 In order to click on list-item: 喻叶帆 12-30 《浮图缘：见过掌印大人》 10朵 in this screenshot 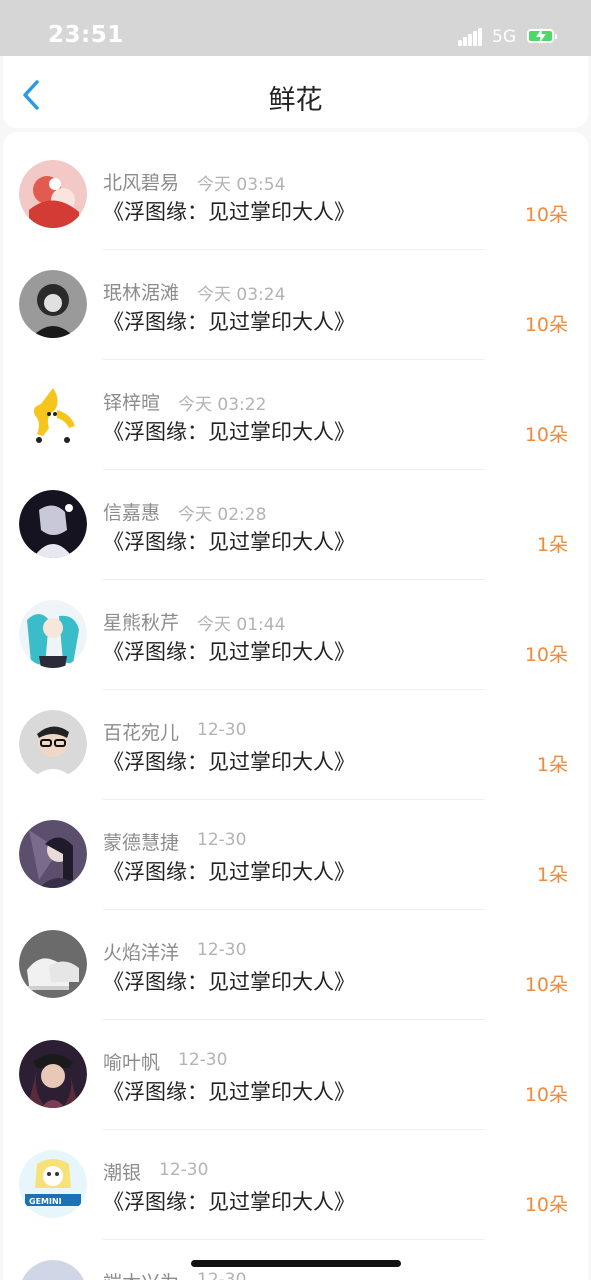, I will do `click(295, 1071)`.